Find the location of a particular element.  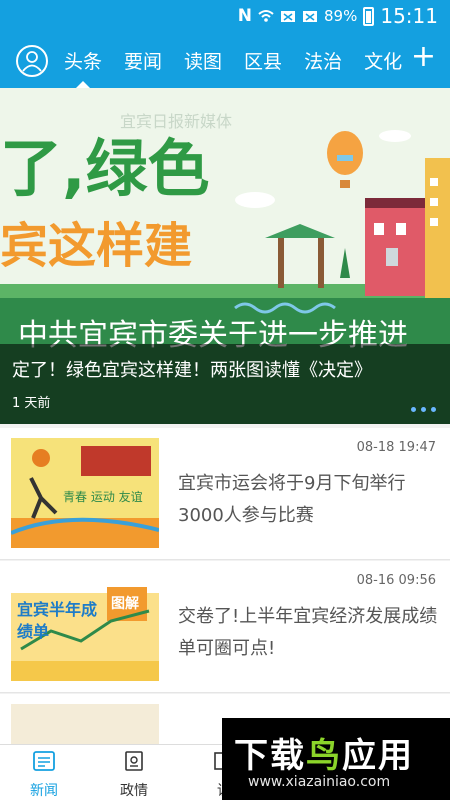

top-nav: 头条 要闻 读图 区县 法治 文化 + is located at coordinates (225, 60).